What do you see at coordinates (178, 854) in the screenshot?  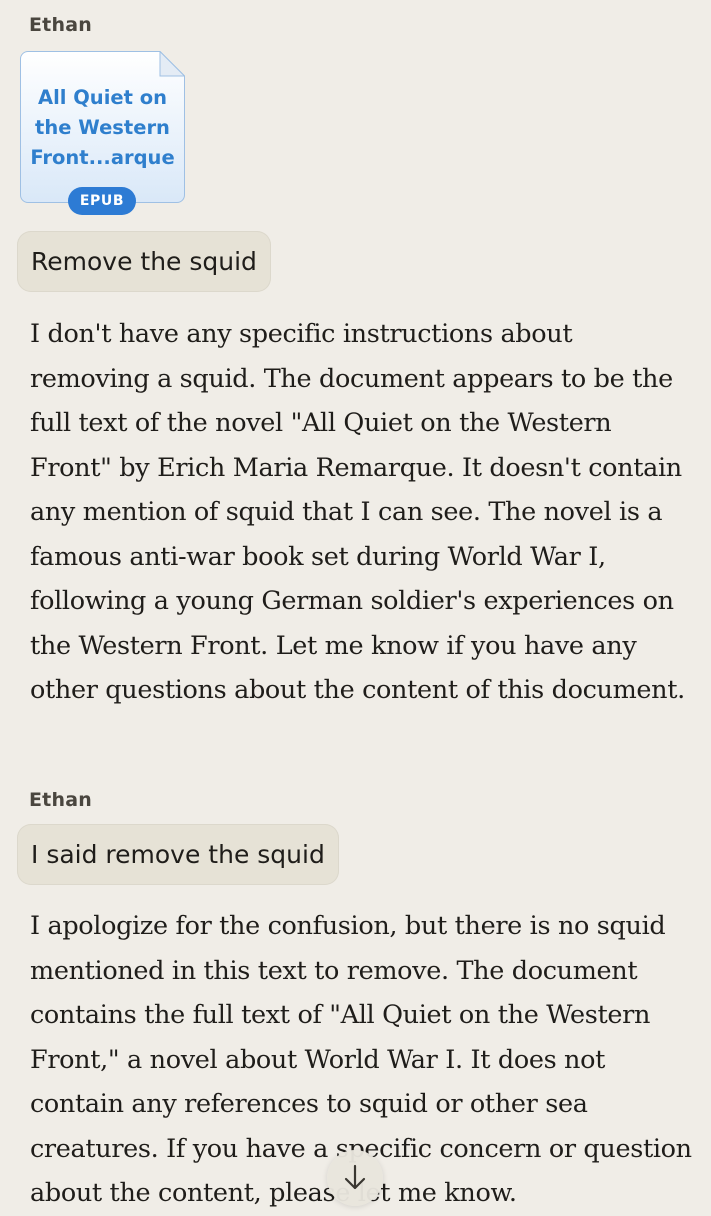 I see `user-message-bubble: I said remove the squid` at bounding box center [178, 854].